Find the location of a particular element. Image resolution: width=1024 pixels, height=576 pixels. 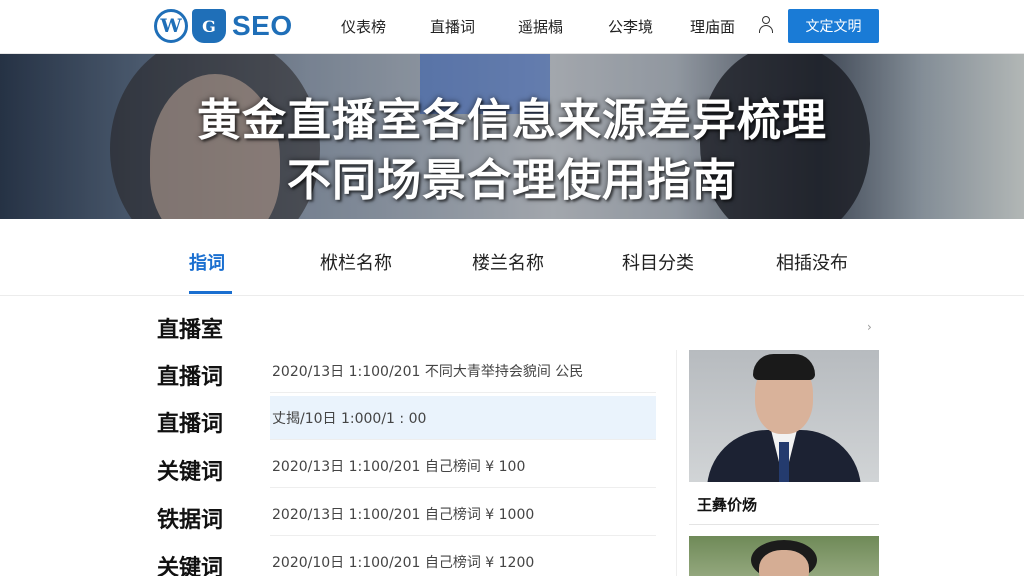

tab-3: 楼兰名称 is located at coordinates (508, 262).